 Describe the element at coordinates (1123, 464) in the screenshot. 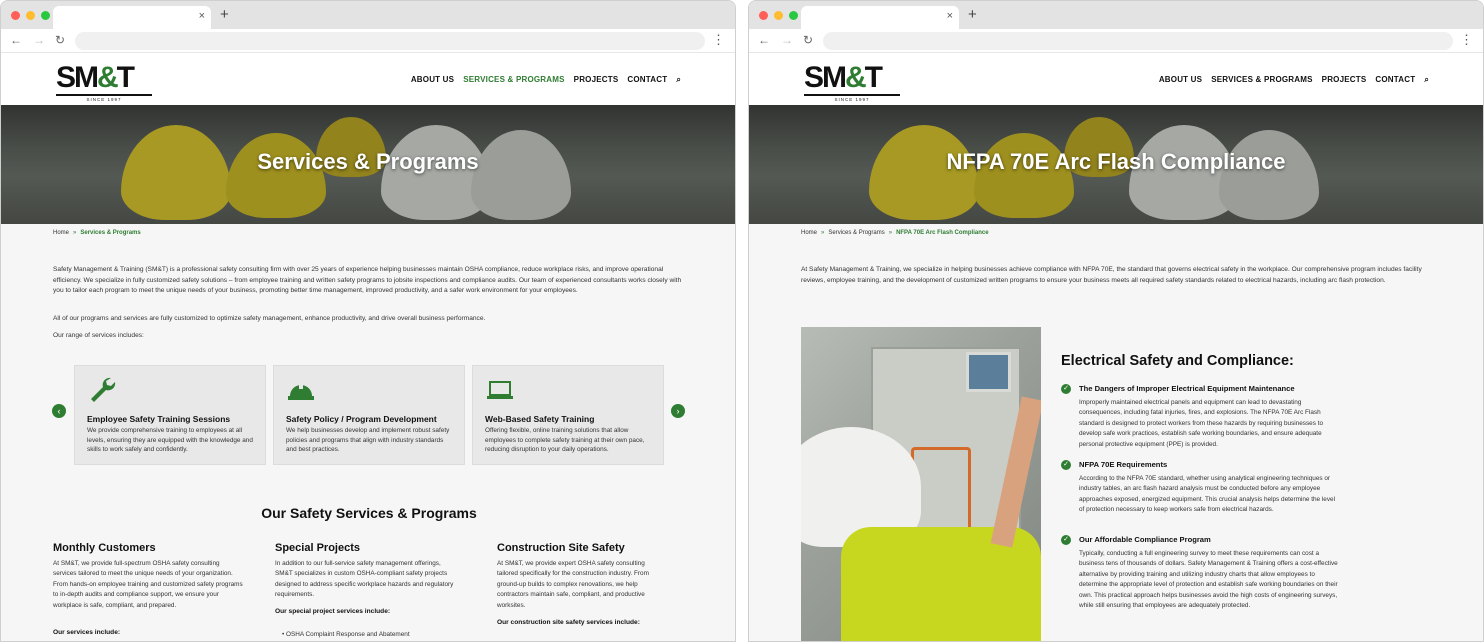

I see `item-title: NFPA 70E Requirements` at that location.